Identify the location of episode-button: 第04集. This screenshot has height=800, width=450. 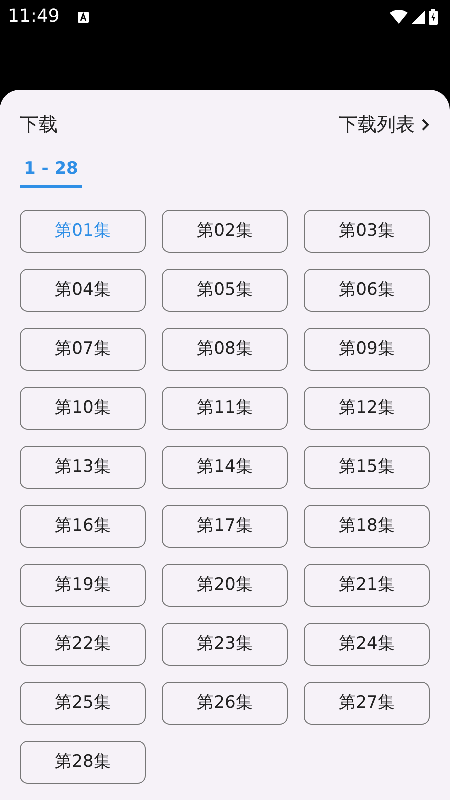
(83, 290).